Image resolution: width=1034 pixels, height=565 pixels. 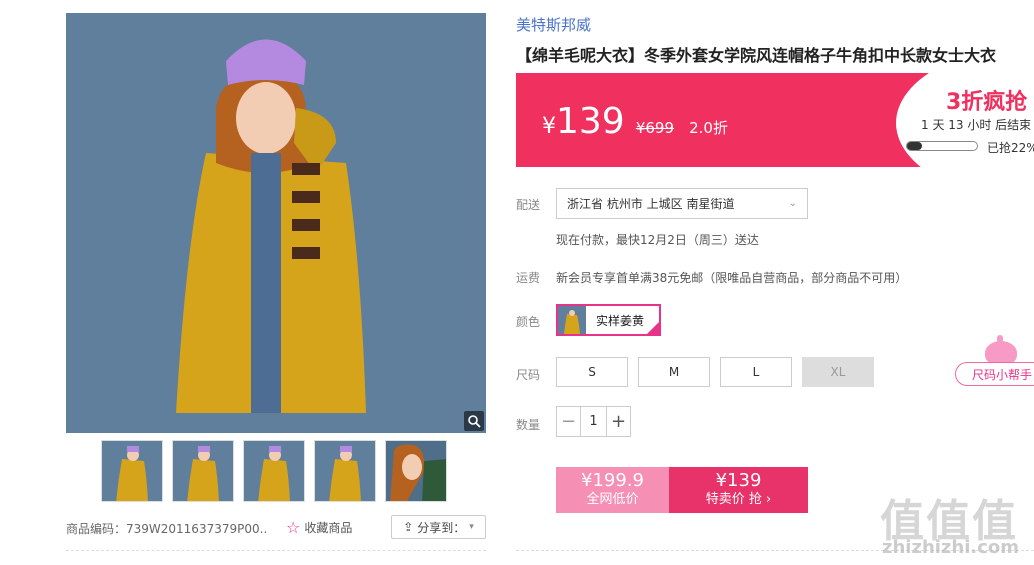 What do you see at coordinates (951, 547) in the screenshot?
I see `watermark-url: zhizhizhi.com` at bounding box center [951, 547].